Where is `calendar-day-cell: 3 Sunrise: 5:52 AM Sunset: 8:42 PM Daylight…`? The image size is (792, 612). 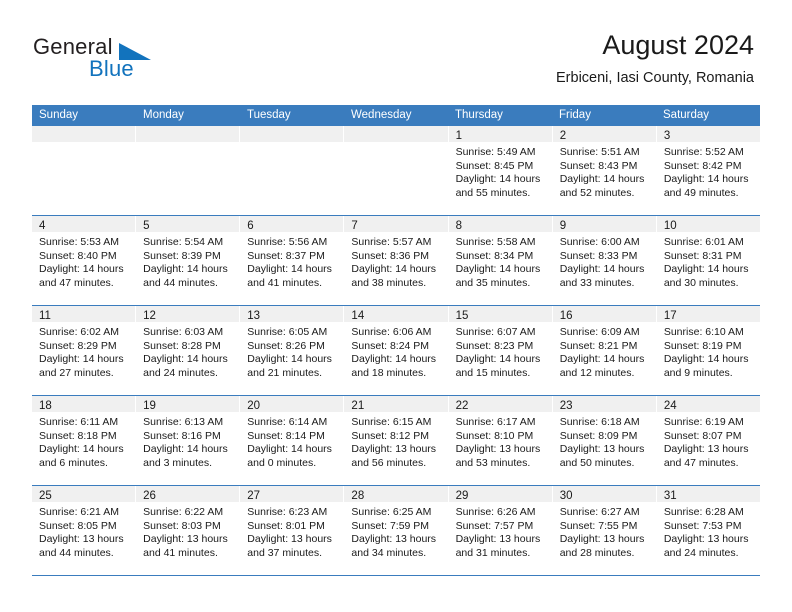 calendar-day-cell: 3 Sunrise: 5:52 AM Sunset: 8:42 PM Daylight… is located at coordinates (708, 170).